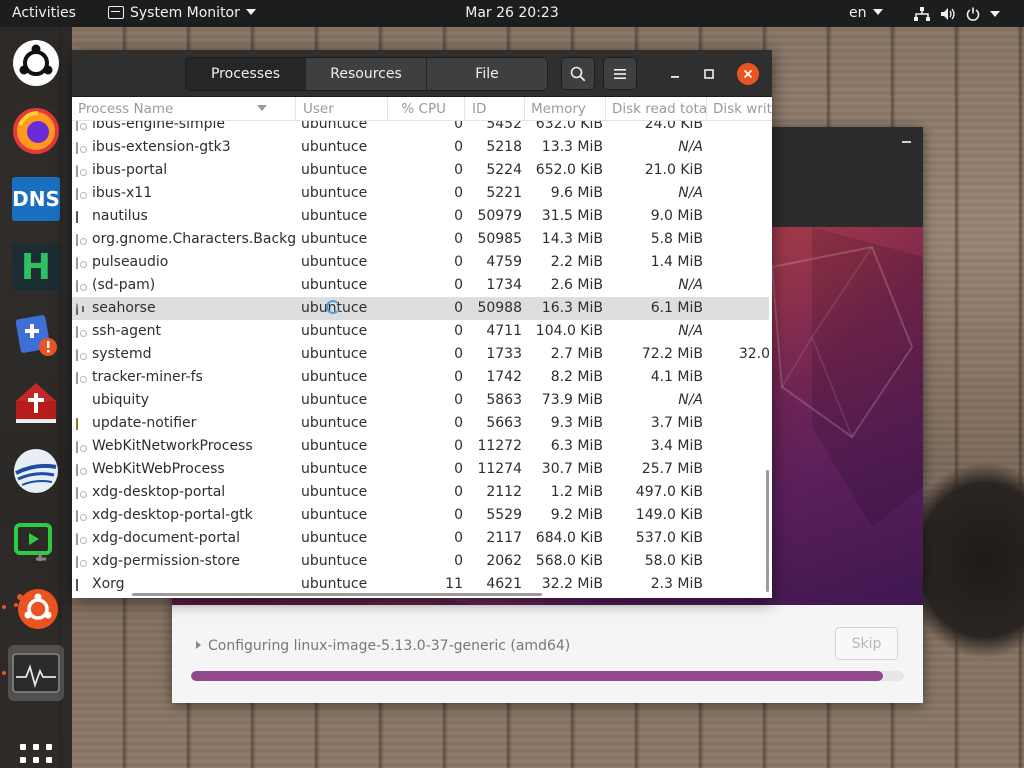 The height and width of the screenshot is (768, 1024). What do you see at coordinates (767, 531) in the screenshot?
I see `vertical-scrollbar` at bounding box center [767, 531].